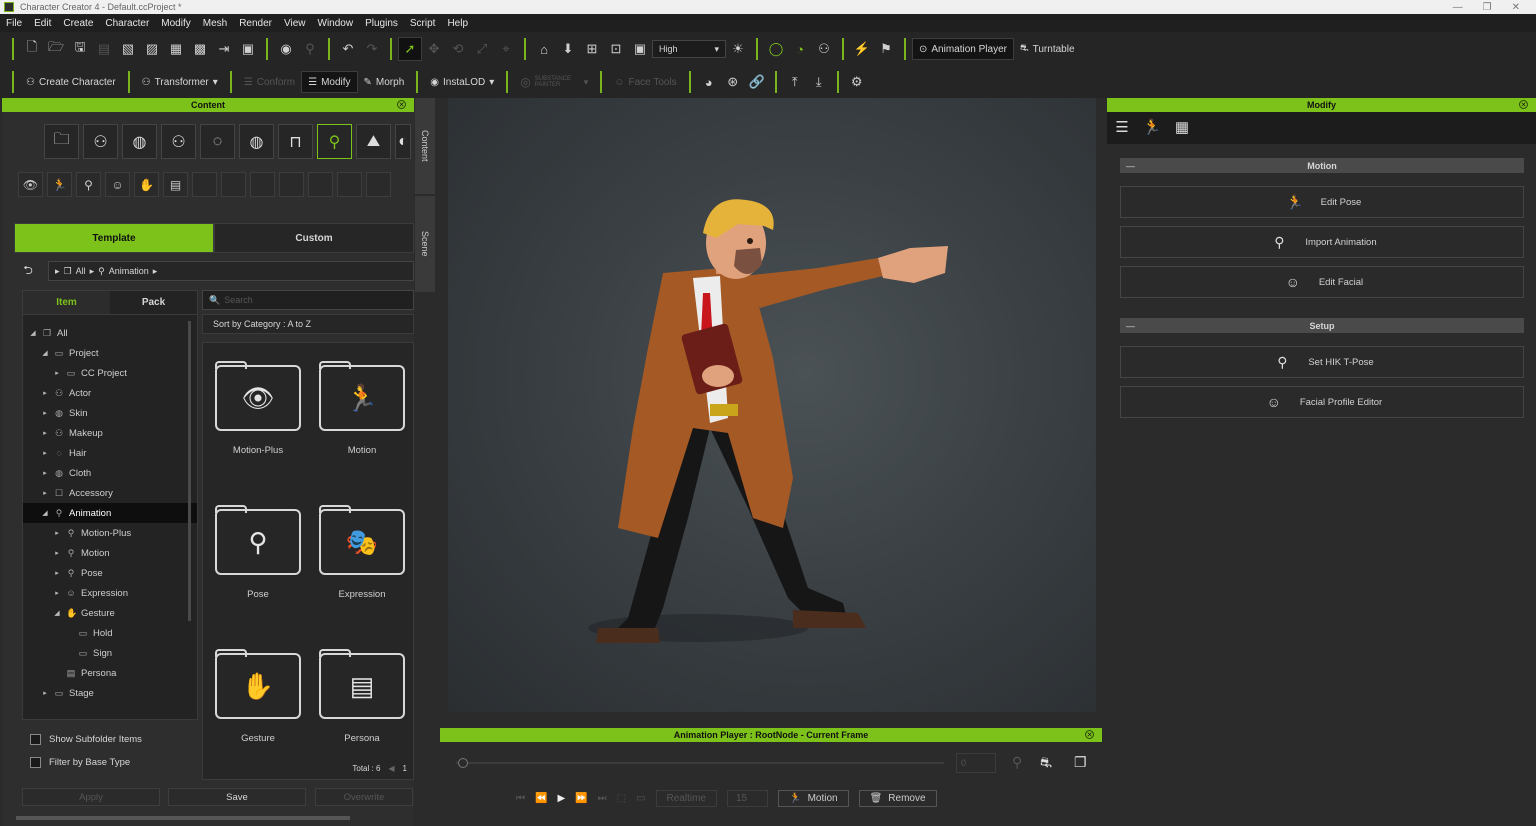 This screenshot has width=1536, height=826. Describe the element at coordinates (458, 49) in the screenshot. I see `rotate-icon: ⟲` at that location.